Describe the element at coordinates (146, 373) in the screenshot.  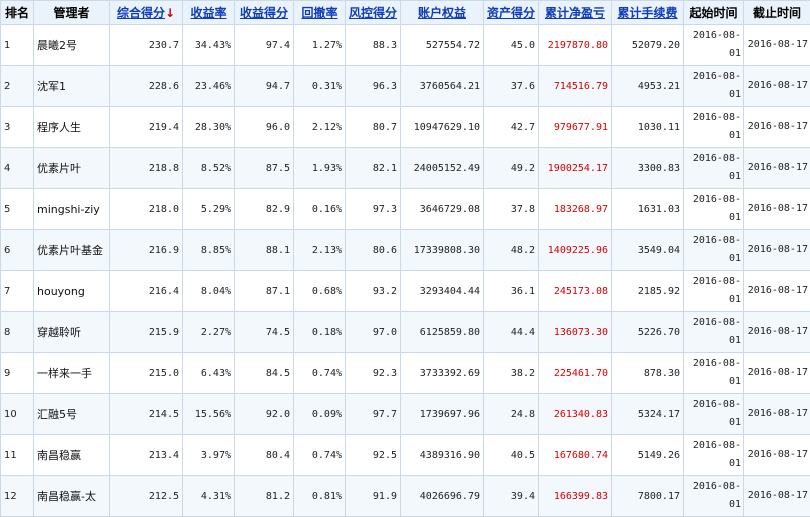
I see `composite-score-cell: 215.0` at that location.